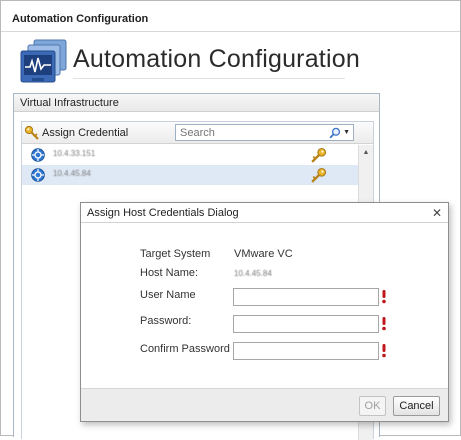  Describe the element at coordinates (169, 273) in the screenshot. I see `host-name-label: Host Name:` at that location.